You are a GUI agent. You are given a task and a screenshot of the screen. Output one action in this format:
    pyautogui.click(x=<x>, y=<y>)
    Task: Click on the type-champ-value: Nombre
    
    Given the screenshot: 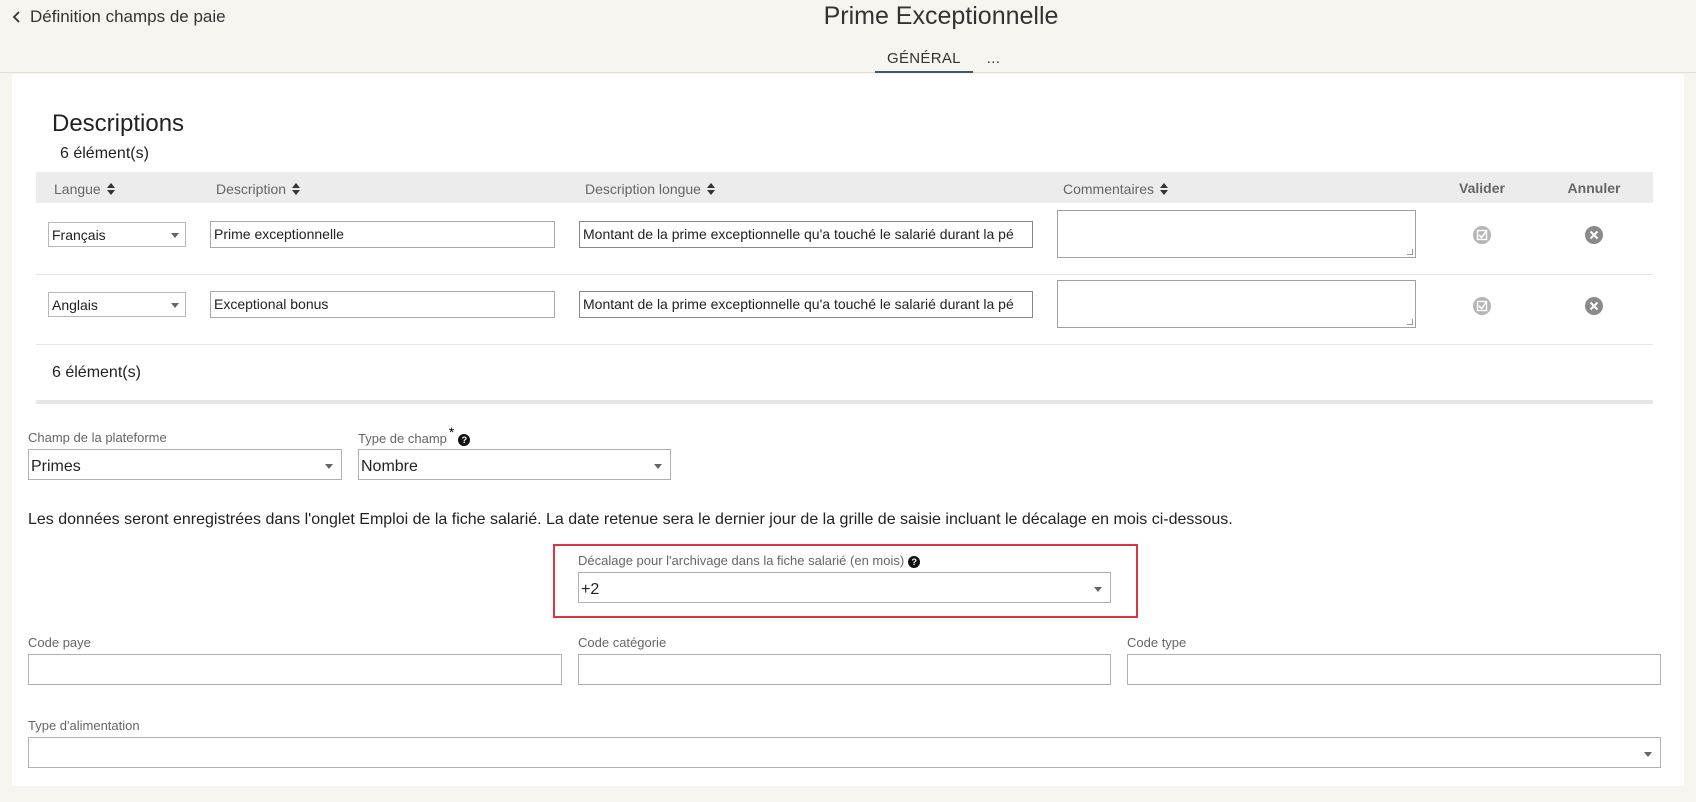 What is the action you would take?
    pyautogui.click(x=389, y=466)
    